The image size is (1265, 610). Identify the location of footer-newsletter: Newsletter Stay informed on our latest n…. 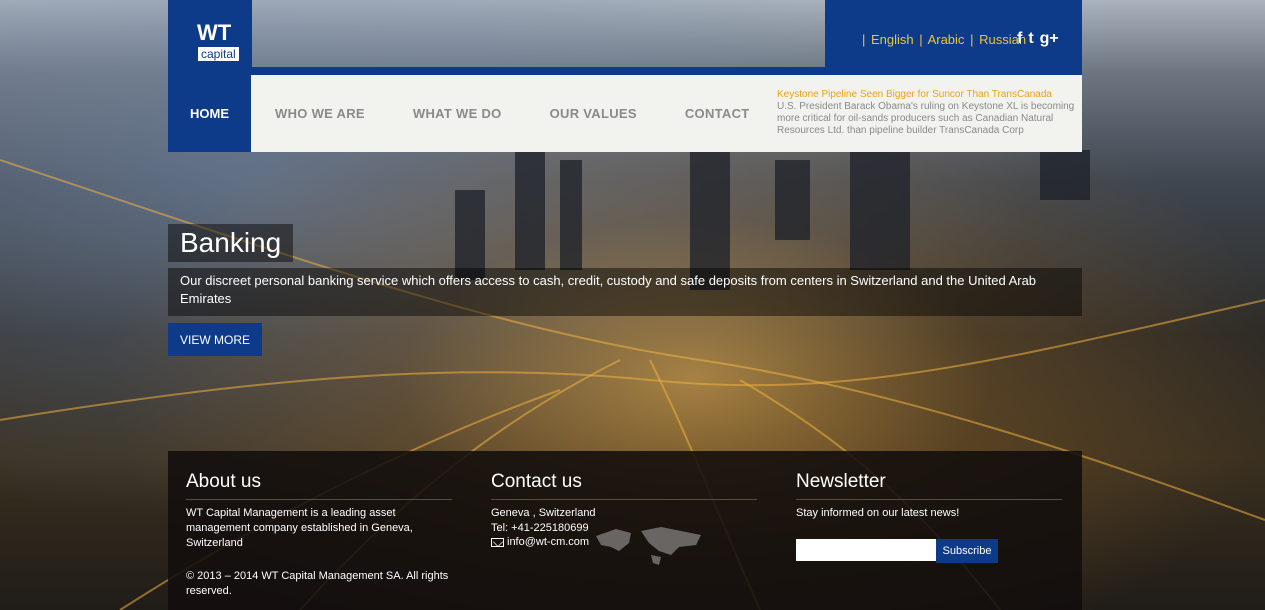
(929, 517).